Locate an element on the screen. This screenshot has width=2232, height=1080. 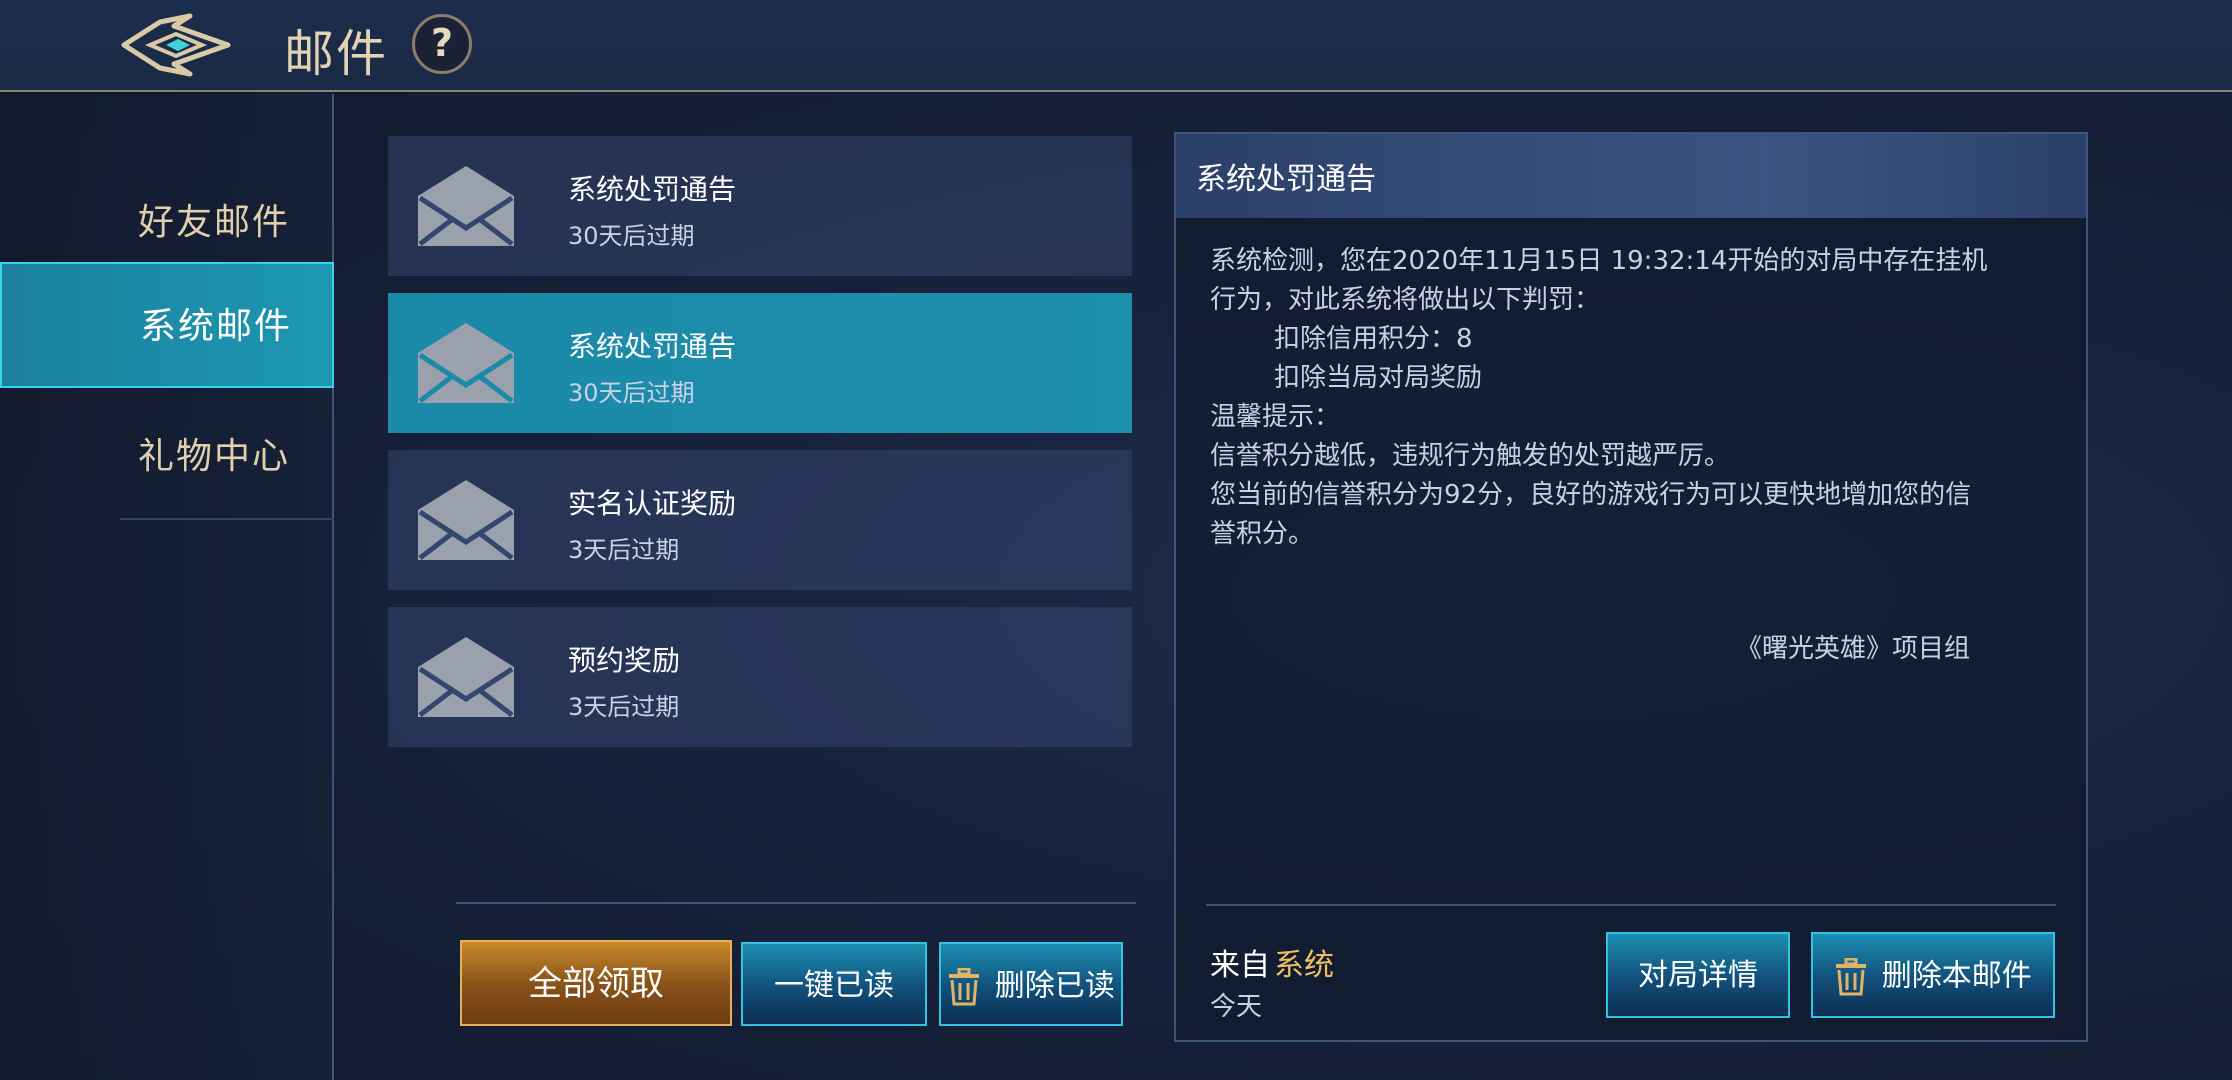
divider is located at coordinates (227, 519).